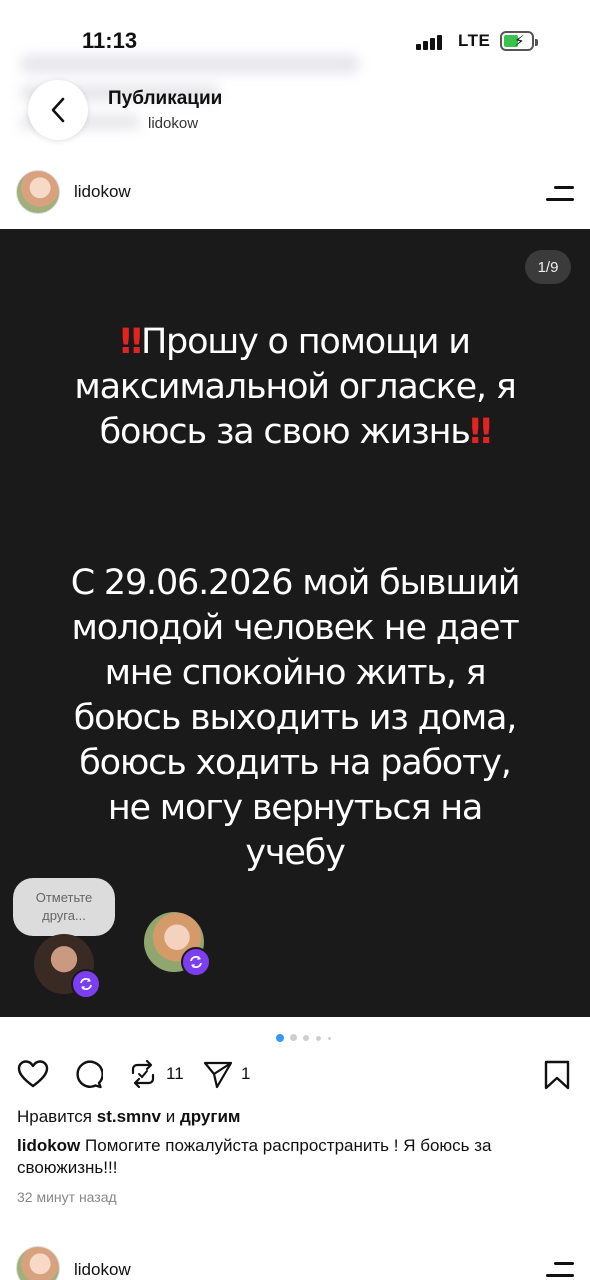 This screenshot has width=590, height=1280. I want to click on text-line: боюсь выходить из дома,, so click(295, 718).